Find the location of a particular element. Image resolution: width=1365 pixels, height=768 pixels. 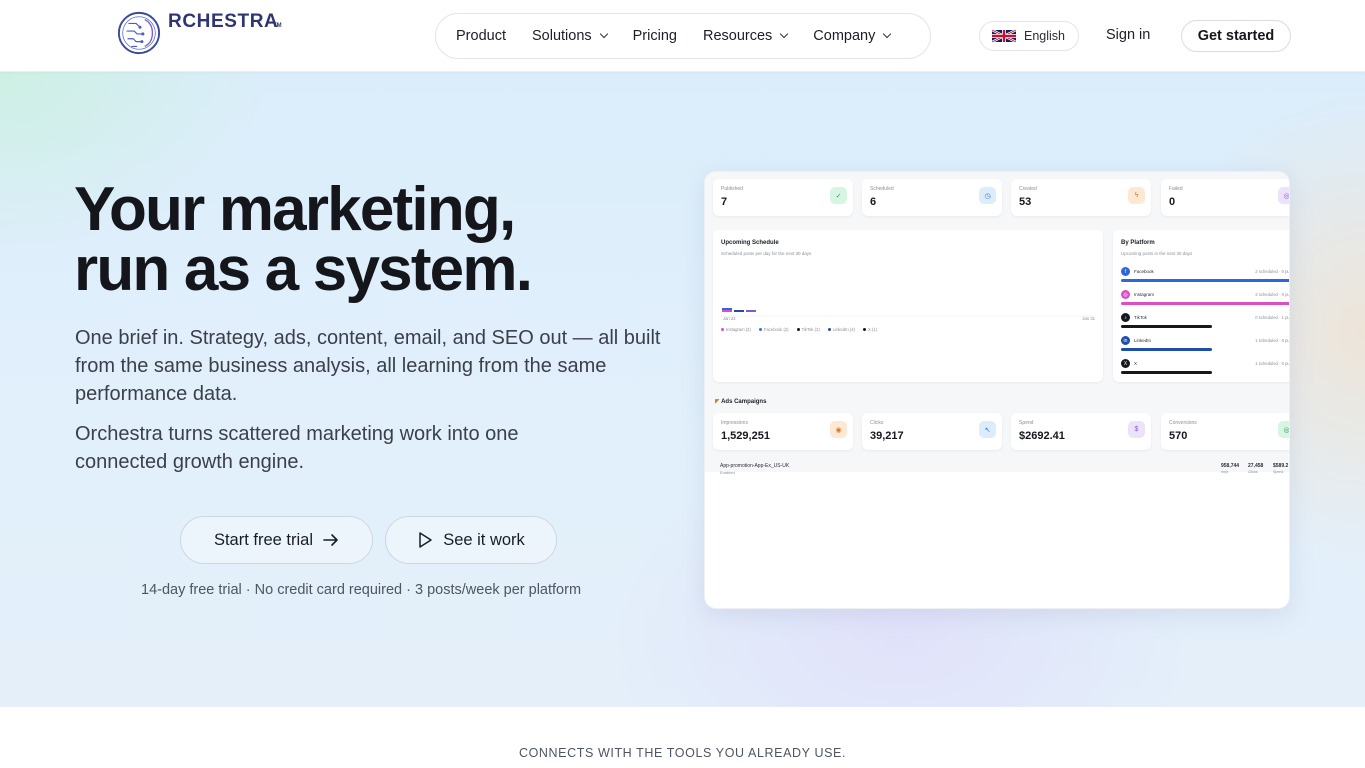

schedule-mini-chart is located at coordinates (907, 312).